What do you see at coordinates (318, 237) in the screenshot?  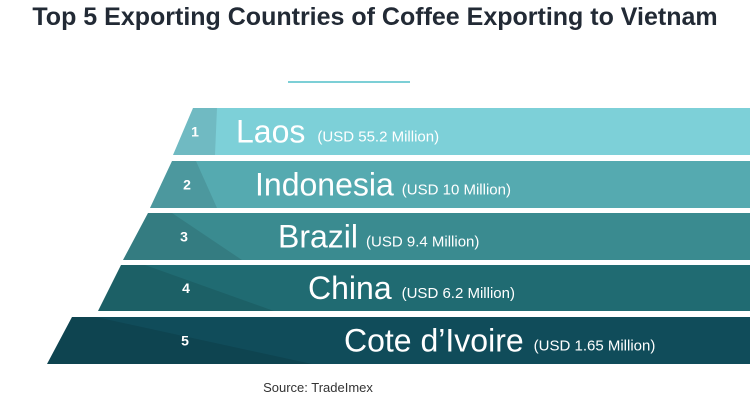 I see `tier-country: Brazil` at bounding box center [318, 237].